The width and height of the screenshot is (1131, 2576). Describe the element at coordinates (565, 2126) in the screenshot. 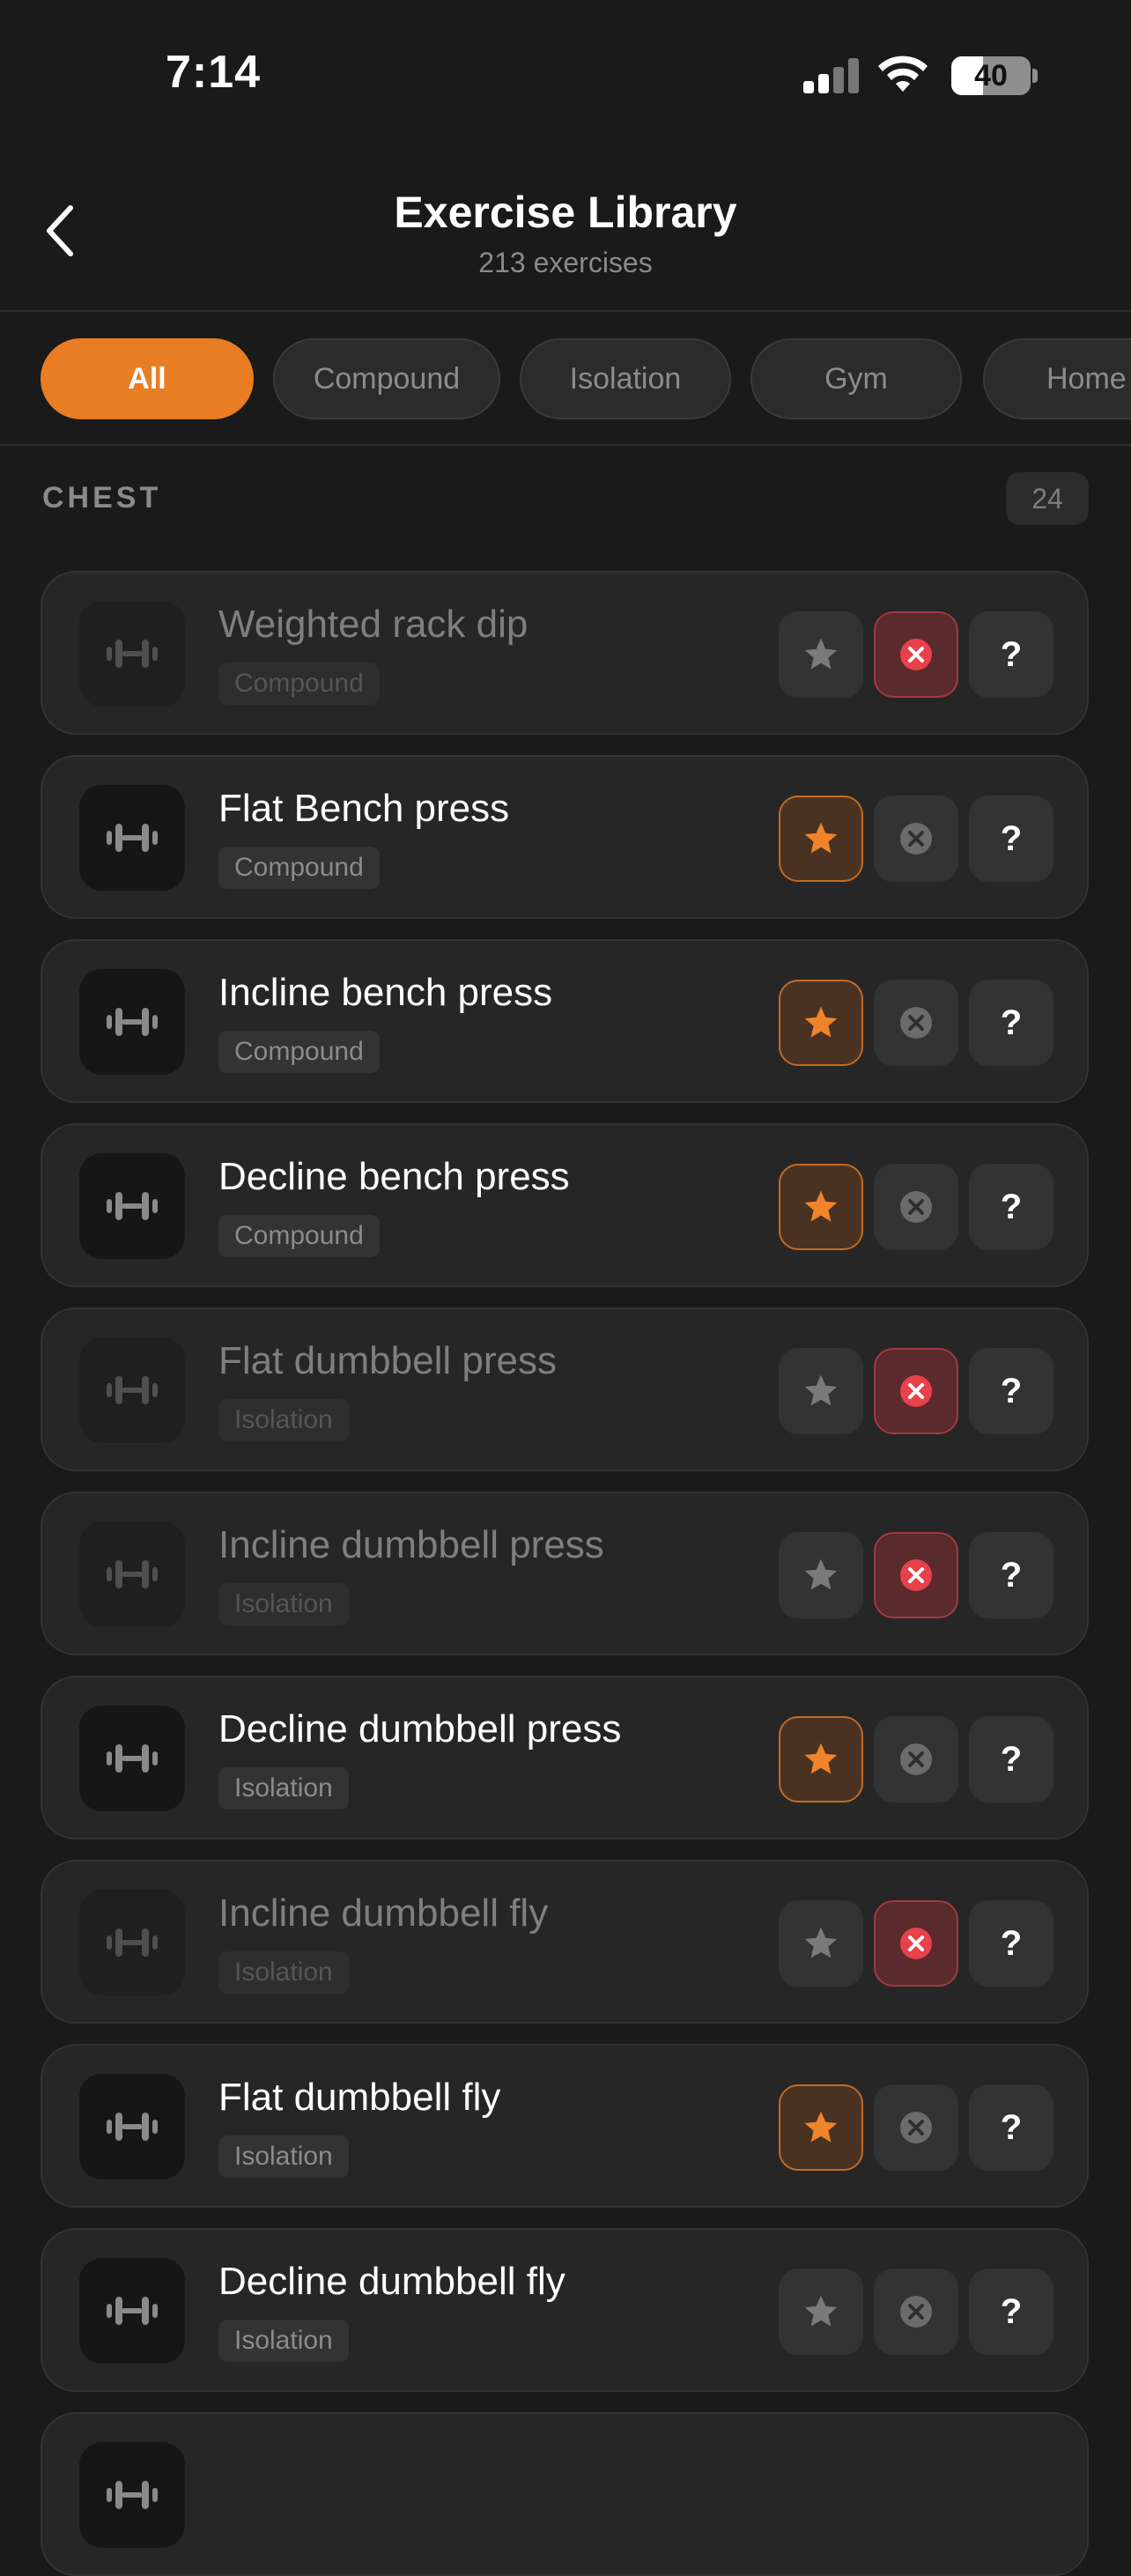

I see `exercise-card: Flat dumbbell fly Isolation ?` at that location.